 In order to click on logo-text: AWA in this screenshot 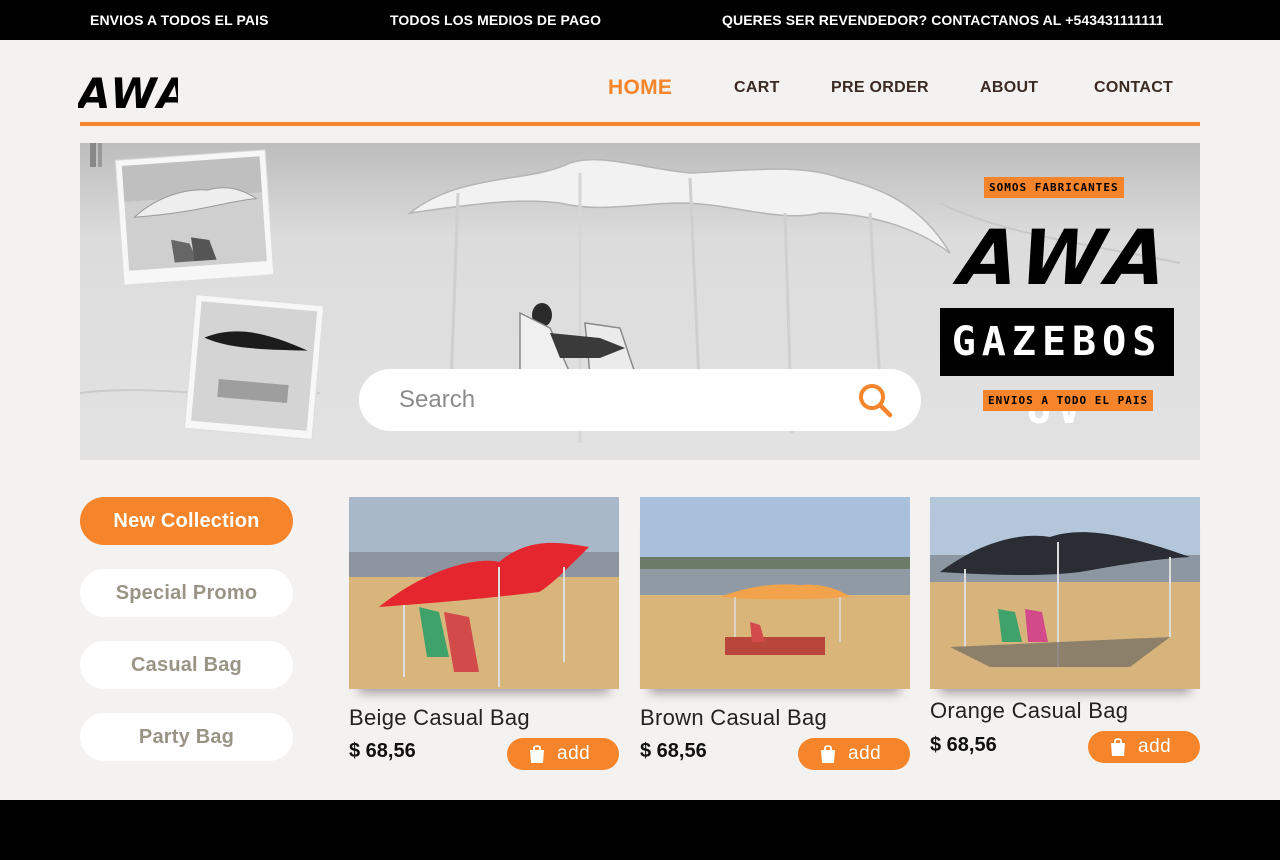, I will do `click(128, 92)`.